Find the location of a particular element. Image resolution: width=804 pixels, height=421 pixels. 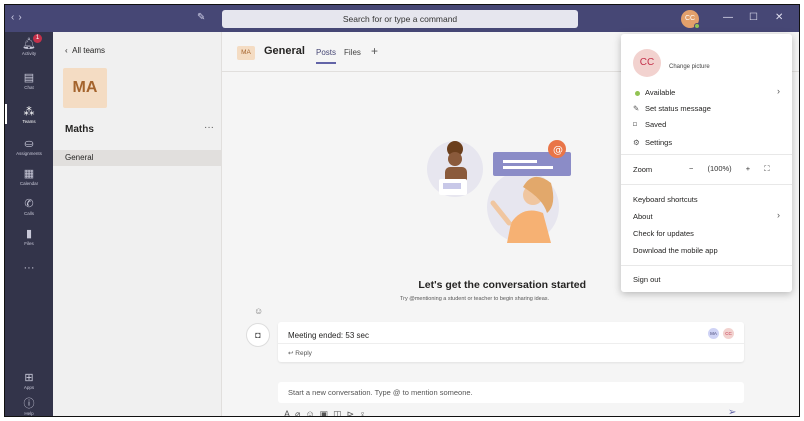

sticker-icon: ◫ is located at coordinates (340, 412).